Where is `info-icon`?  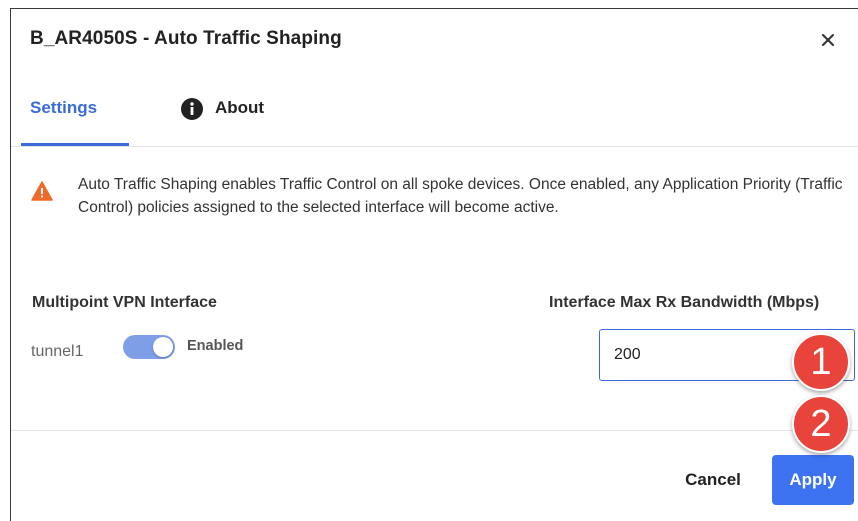
info-icon is located at coordinates (192, 109).